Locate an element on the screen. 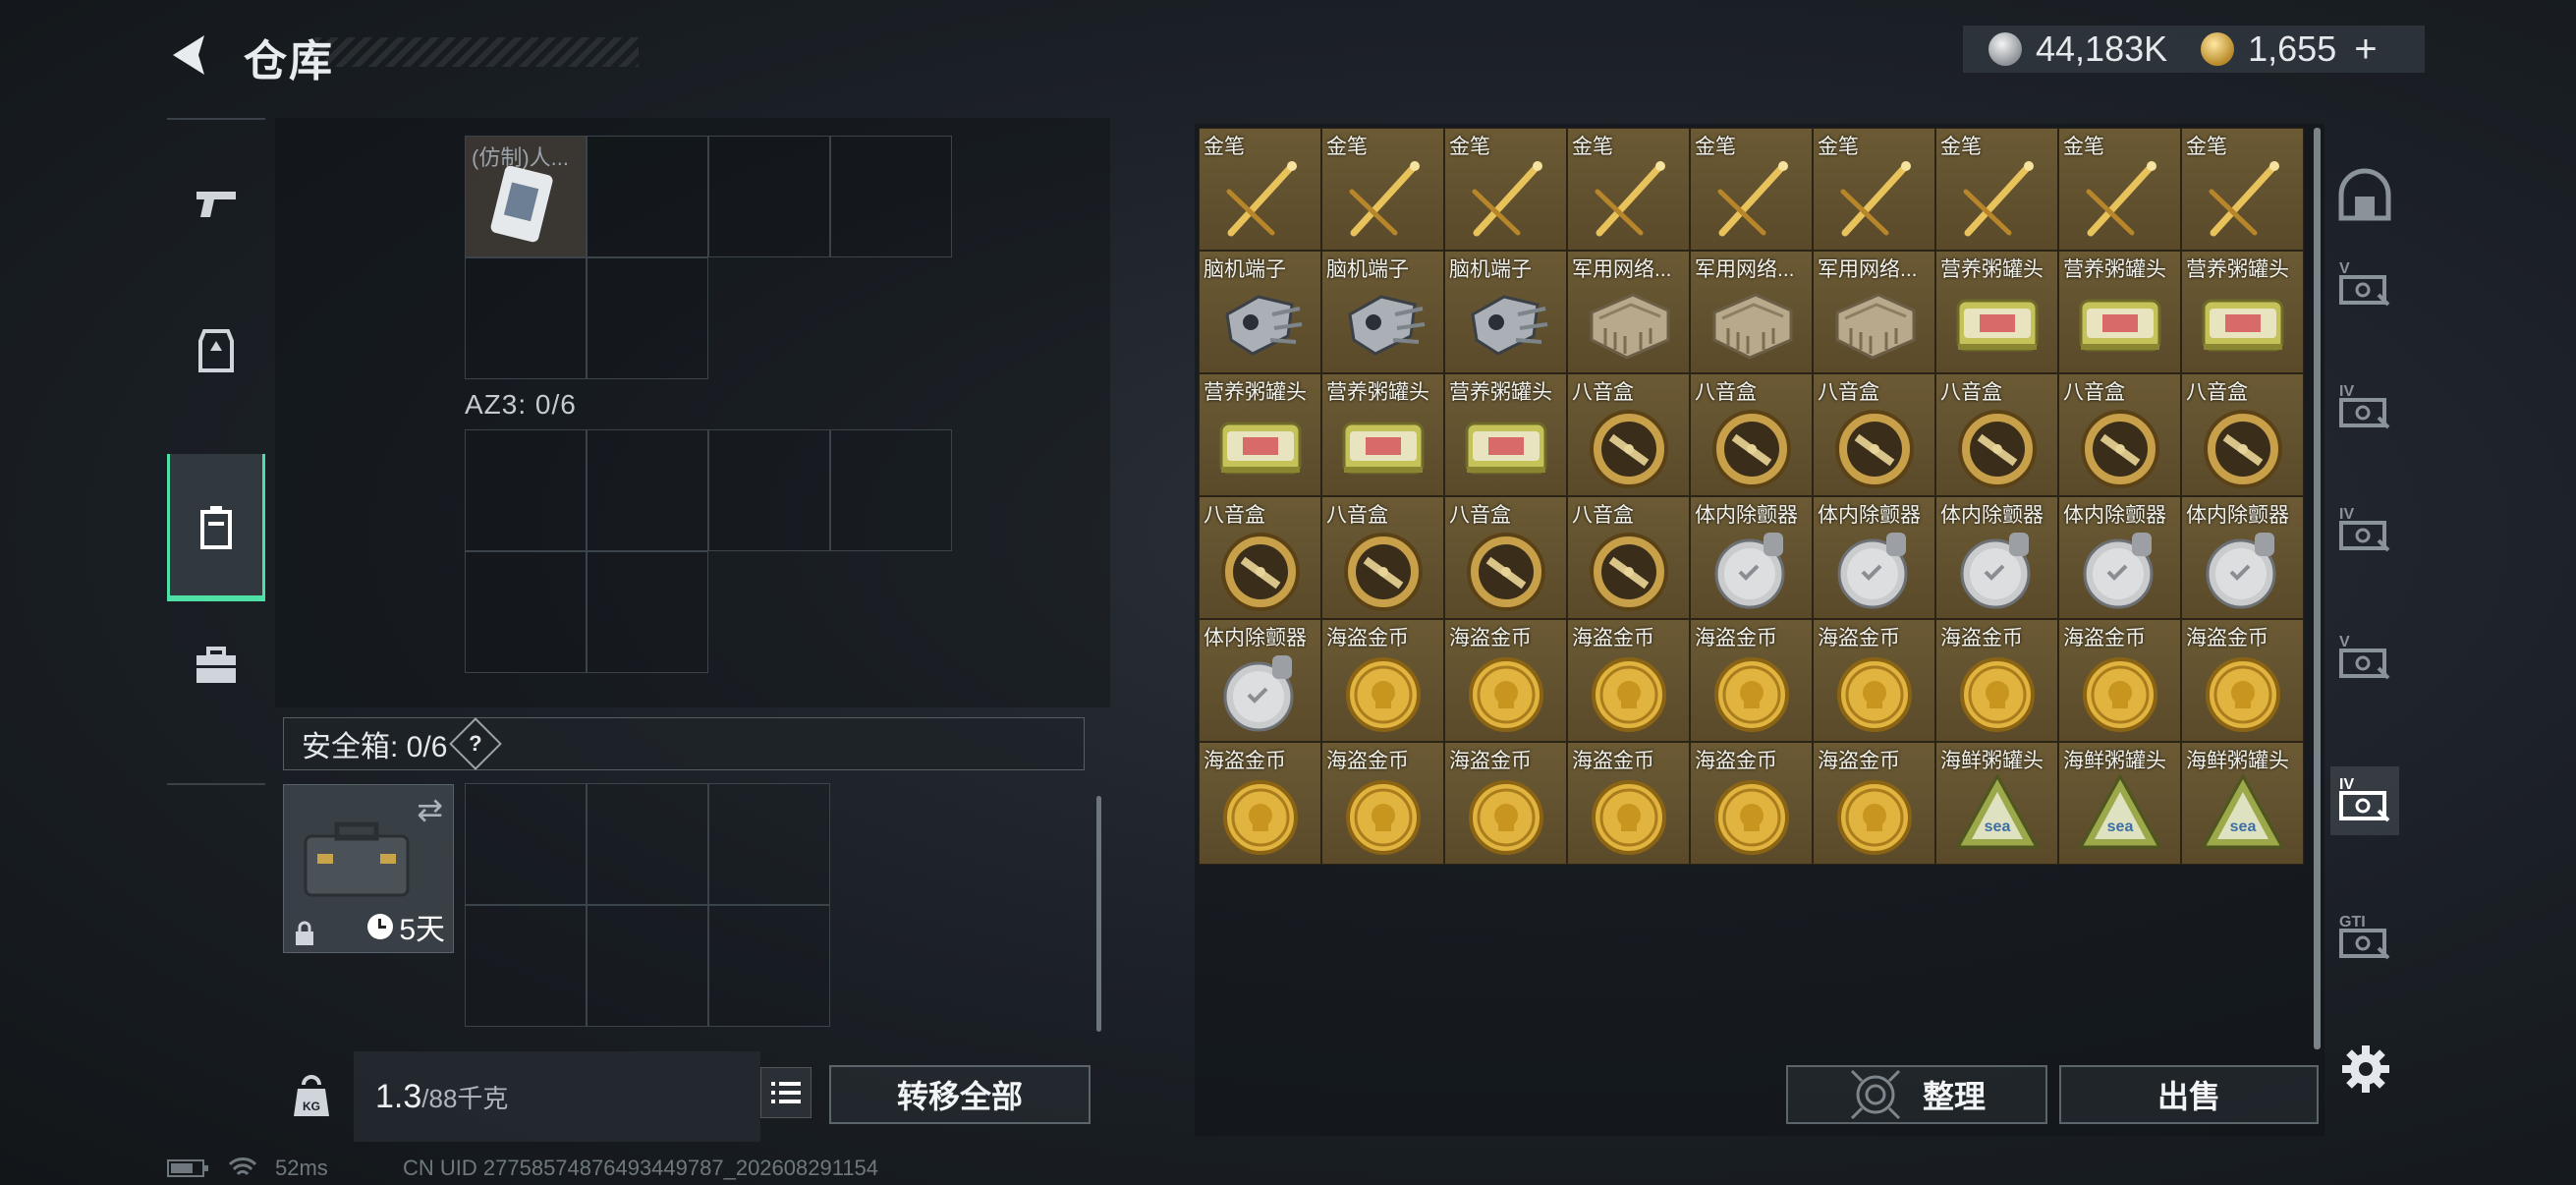 This screenshot has width=2576, height=1185. rail-item-armor is located at coordinates (216, 351).